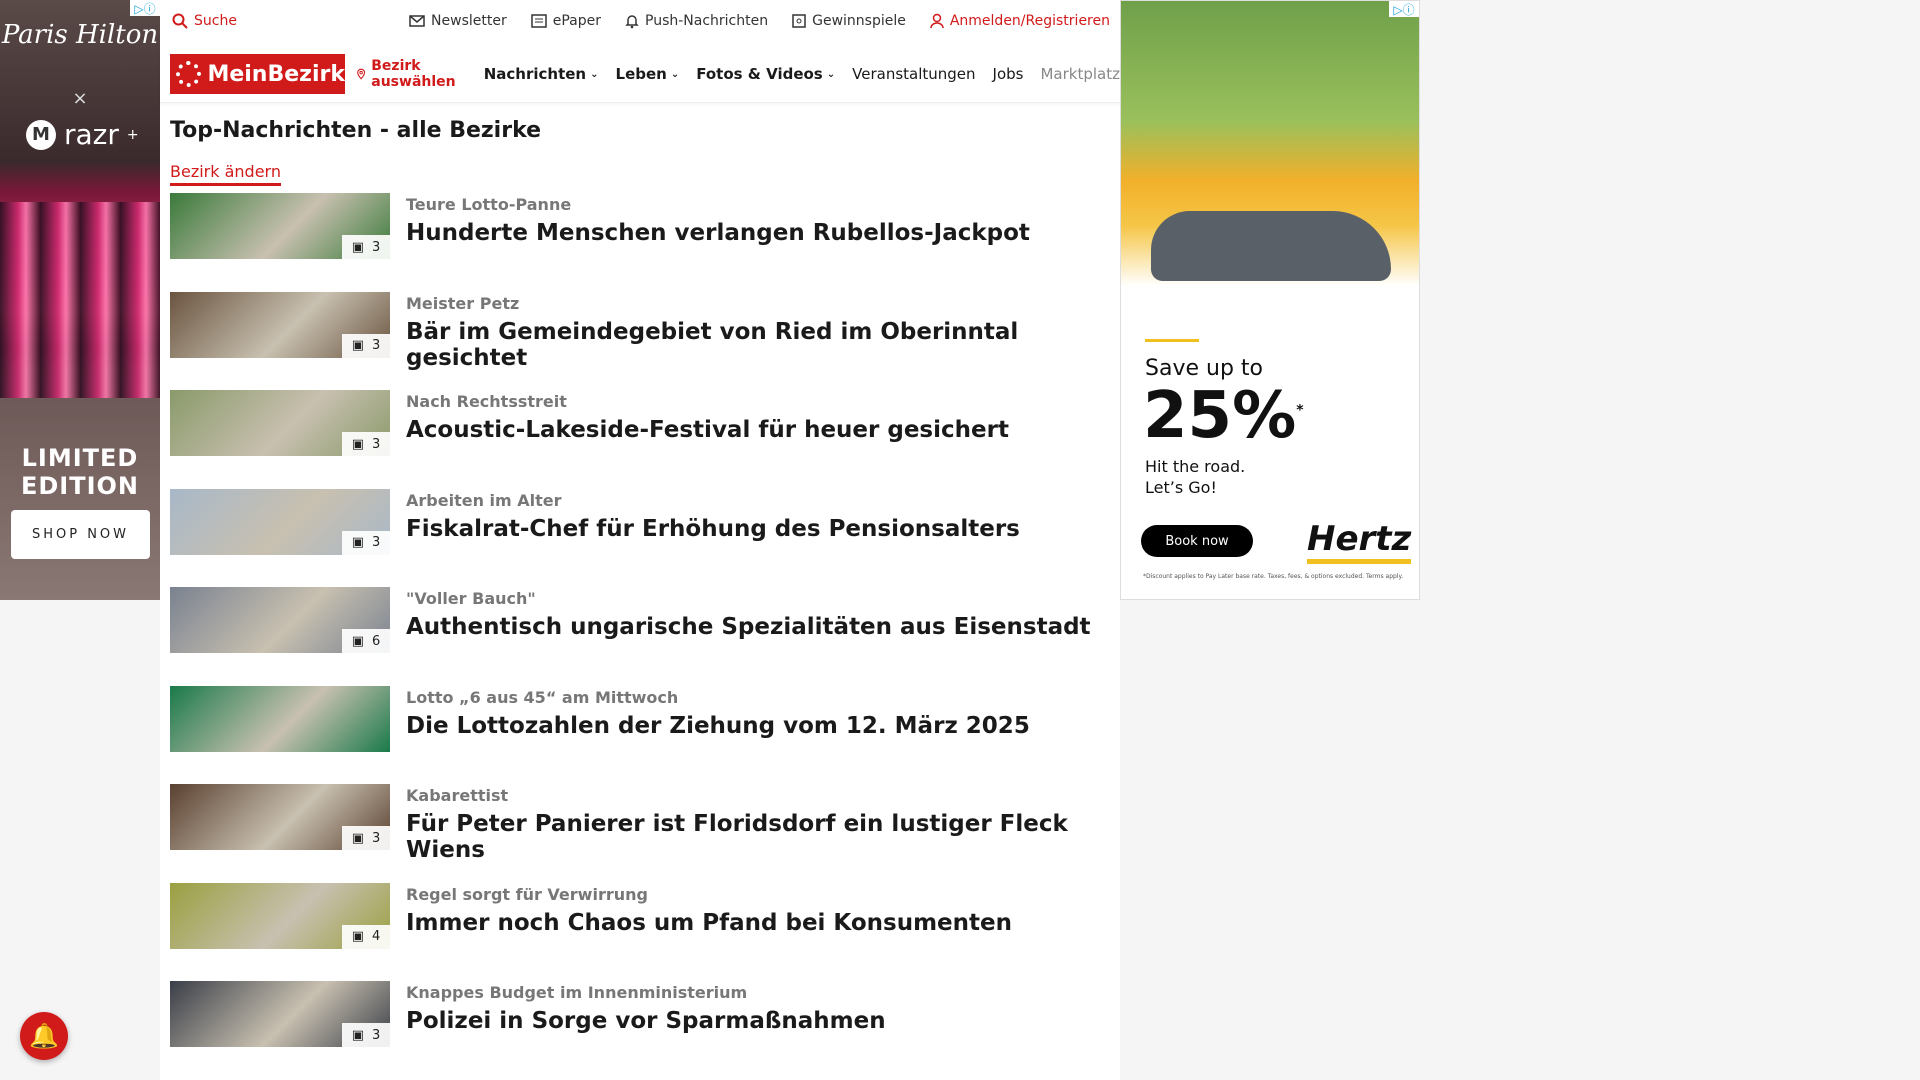 The height and width of the screenshot is (1080, 1920). I want to click on article-kicker: Teure Lotto-Panne, so click(489, 204).